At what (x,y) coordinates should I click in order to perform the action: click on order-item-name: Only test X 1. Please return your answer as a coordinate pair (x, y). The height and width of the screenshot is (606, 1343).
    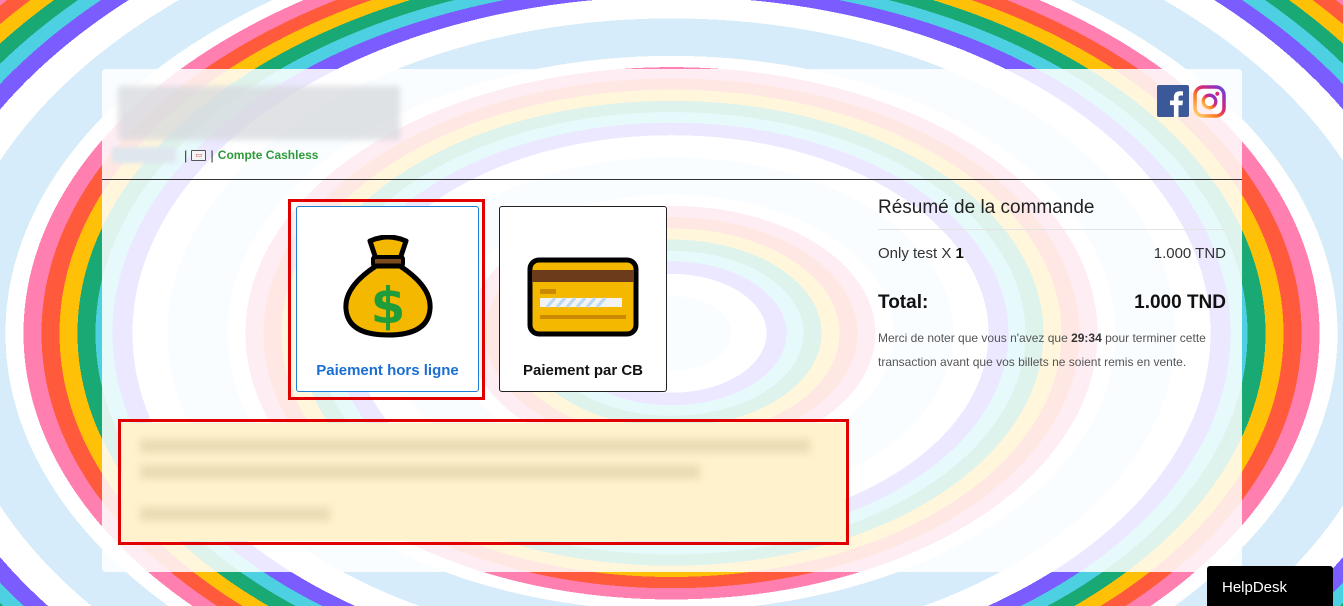
    Looking at the image, I should click on (921, 253).